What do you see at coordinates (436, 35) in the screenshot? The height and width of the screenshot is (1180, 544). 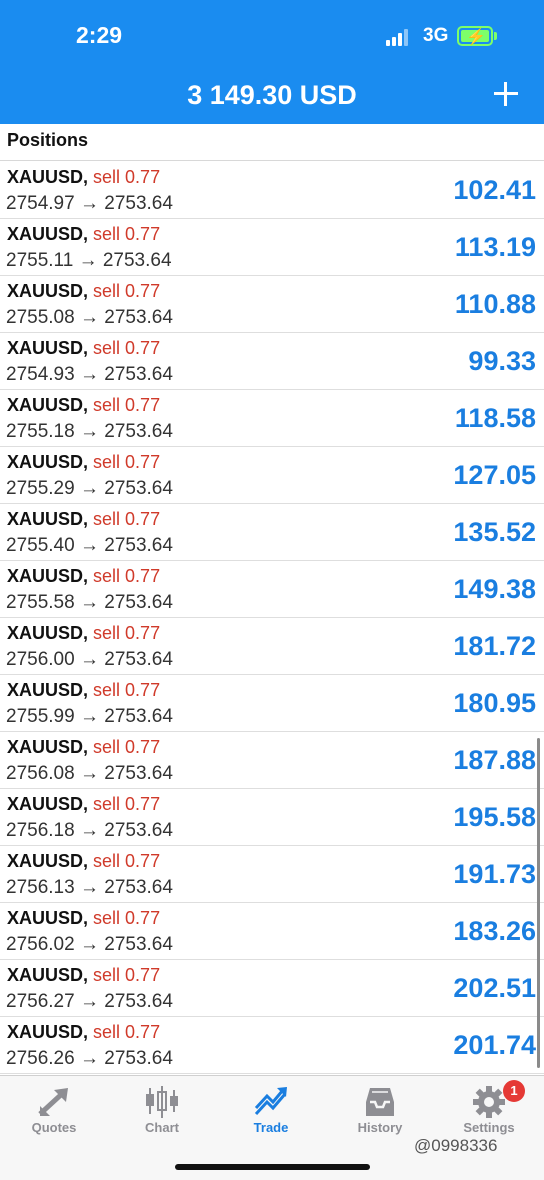 I see `network-type: 3G` at bounding box center [436, 35].